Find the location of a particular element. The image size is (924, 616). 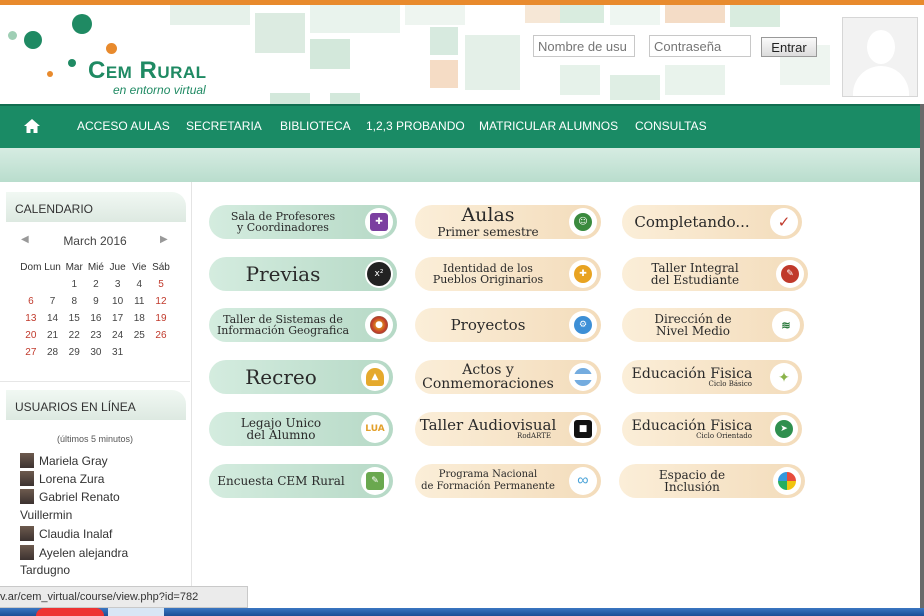

course-subtitle: Conmemoraciones is located at coordinates (488, 384).